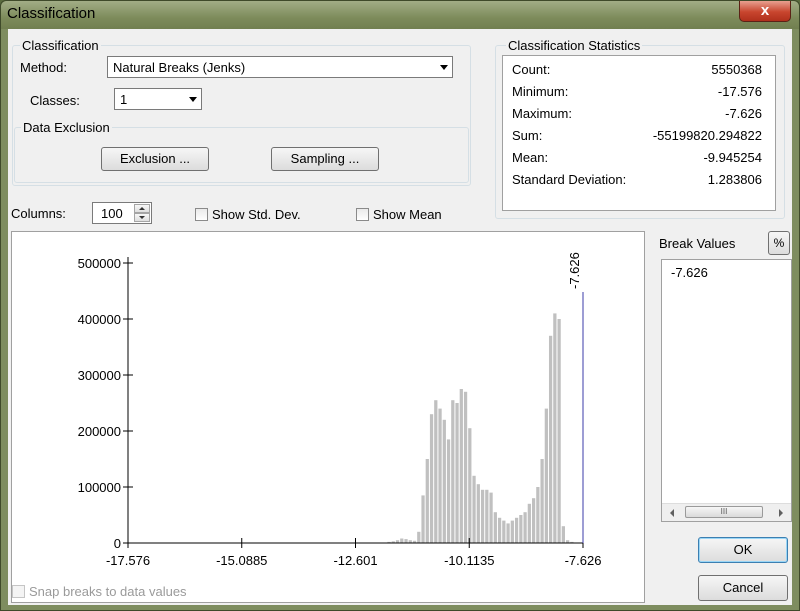  What do you see at coordinates (743, 113) in the screenshot?
I see `stat-value: -7.626` at bounding box center [743, 113].